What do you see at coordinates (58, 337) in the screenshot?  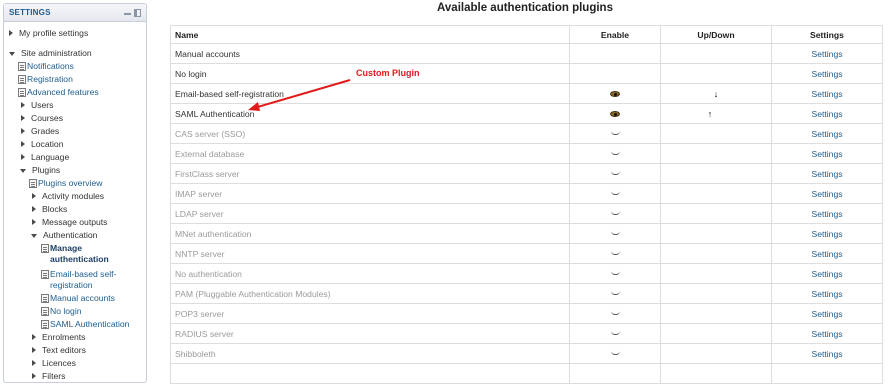 I see `nav-enrolments: Enrolments` at bounding box center [58, 337].